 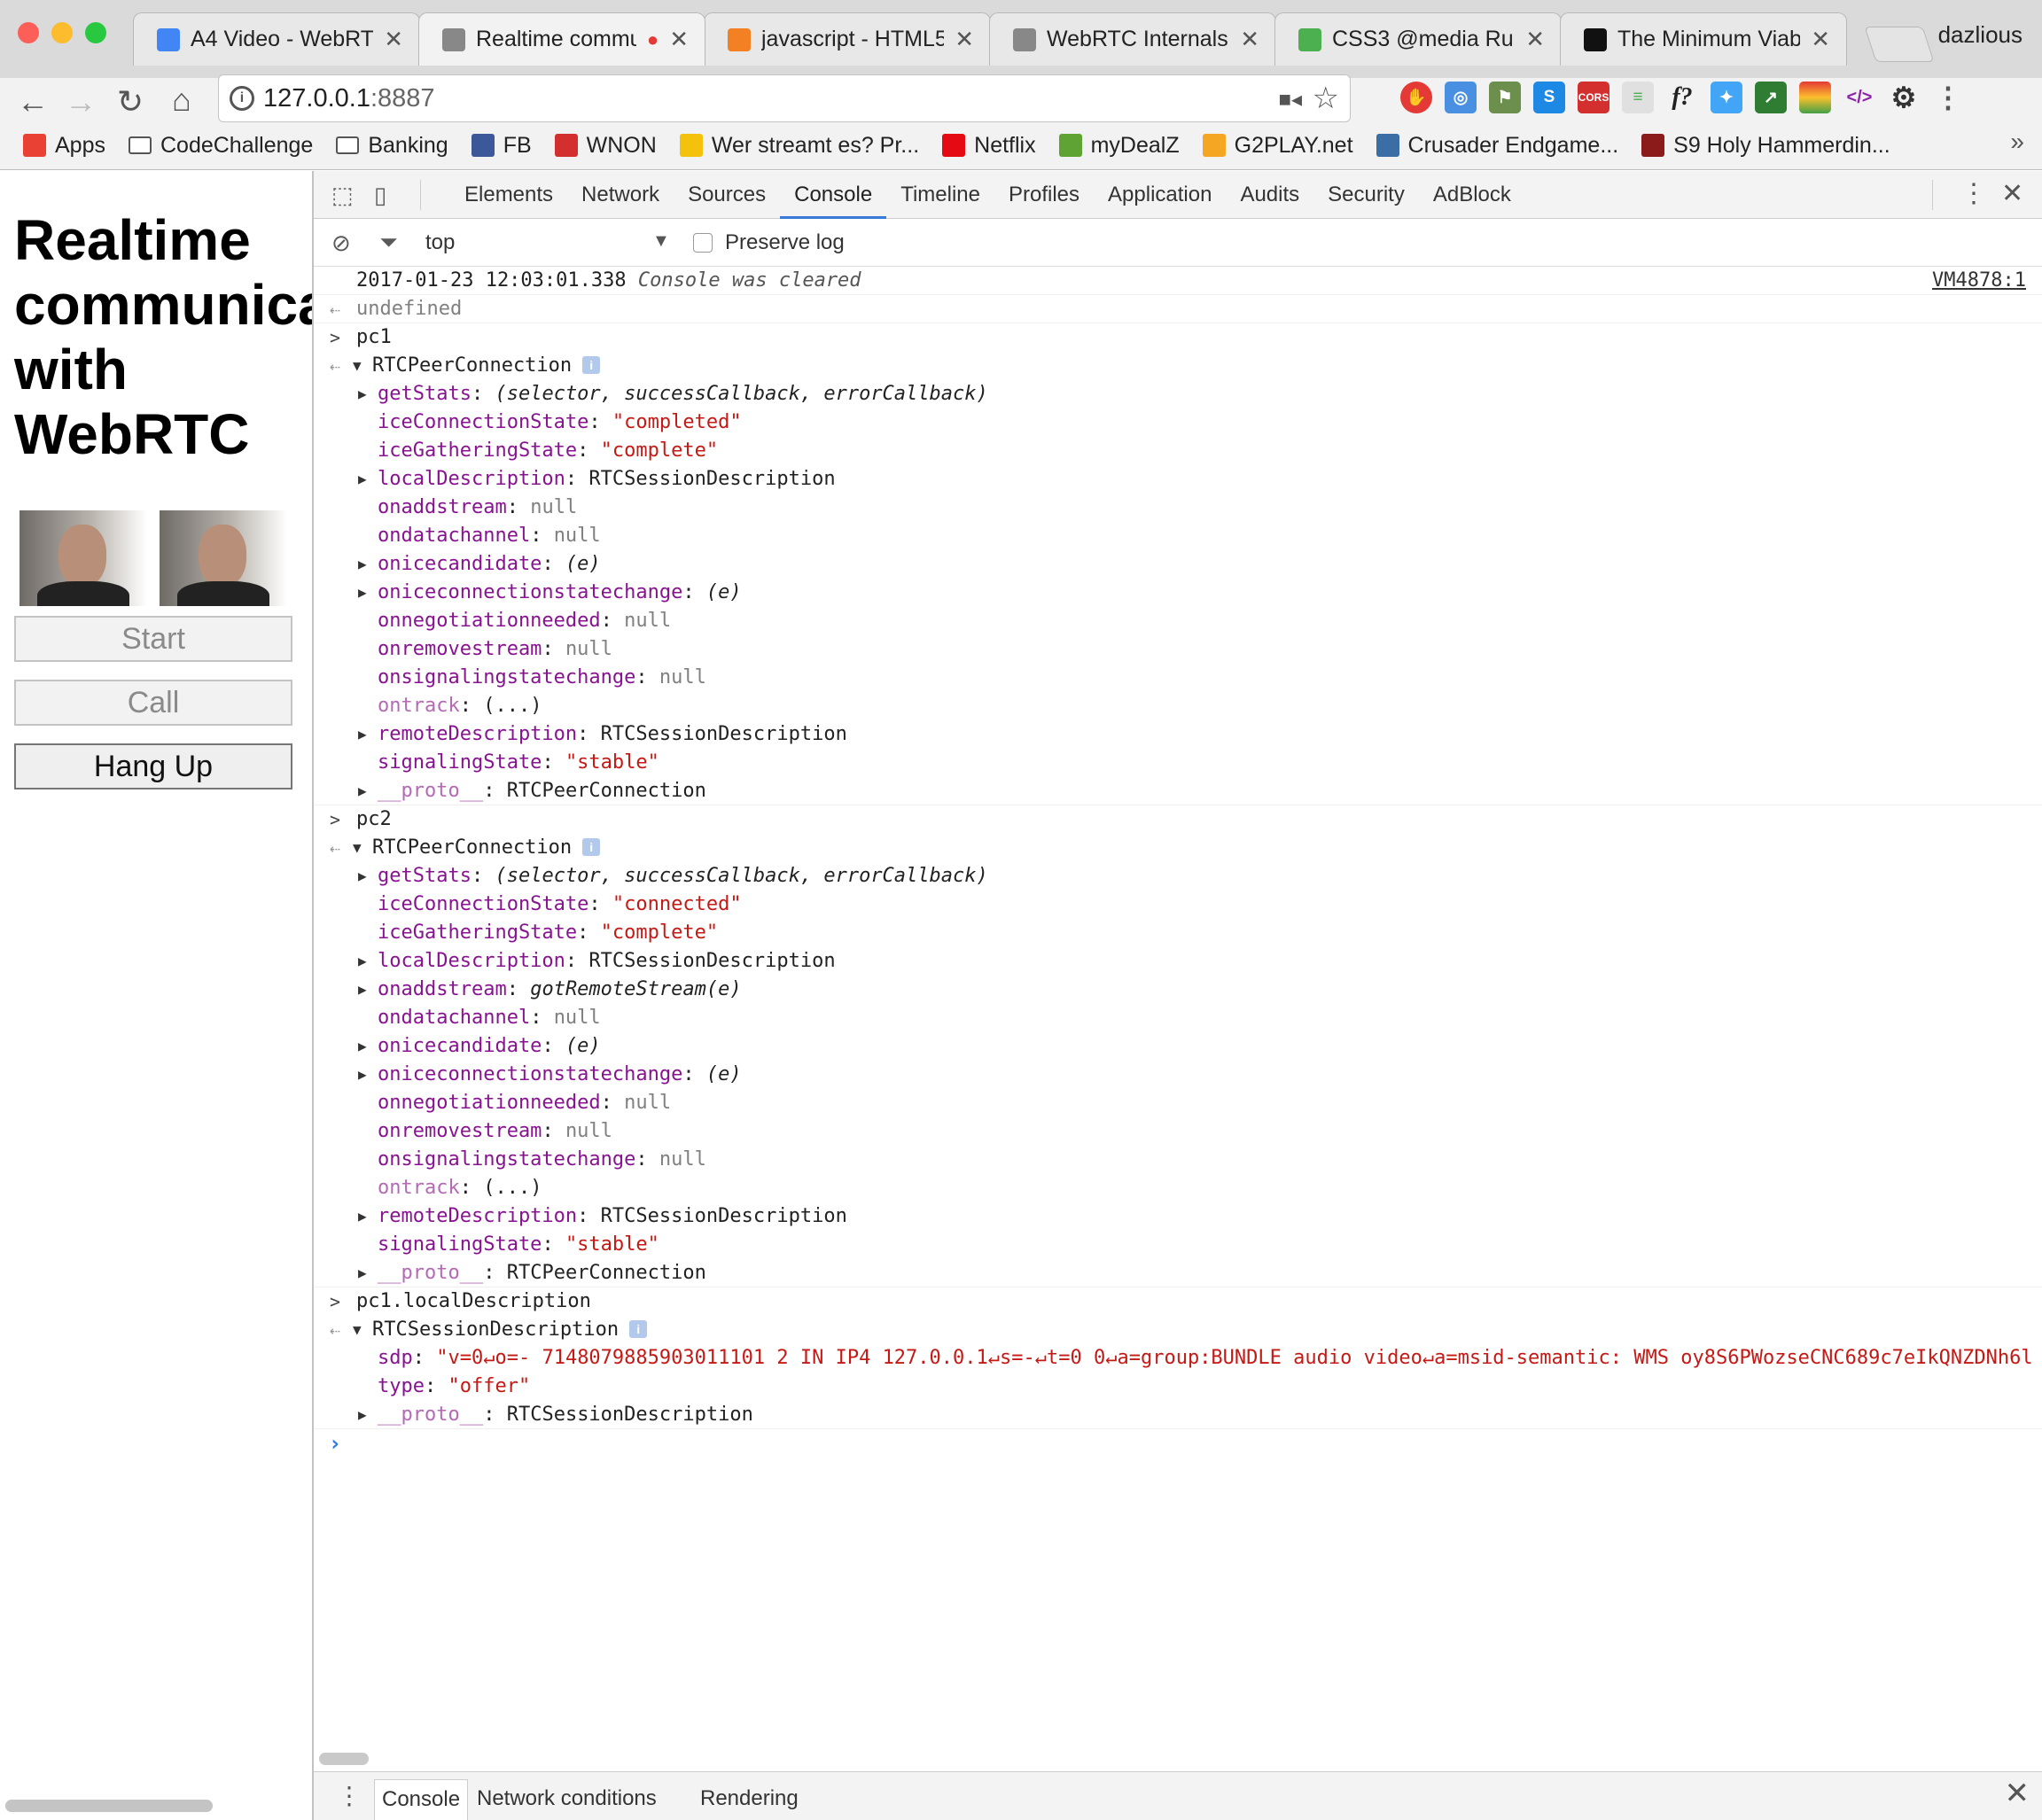 What do you see at coordinates (1815, 97) in the screenshot?
I see `color-picker-icon` at bounding box center [1815, 97].